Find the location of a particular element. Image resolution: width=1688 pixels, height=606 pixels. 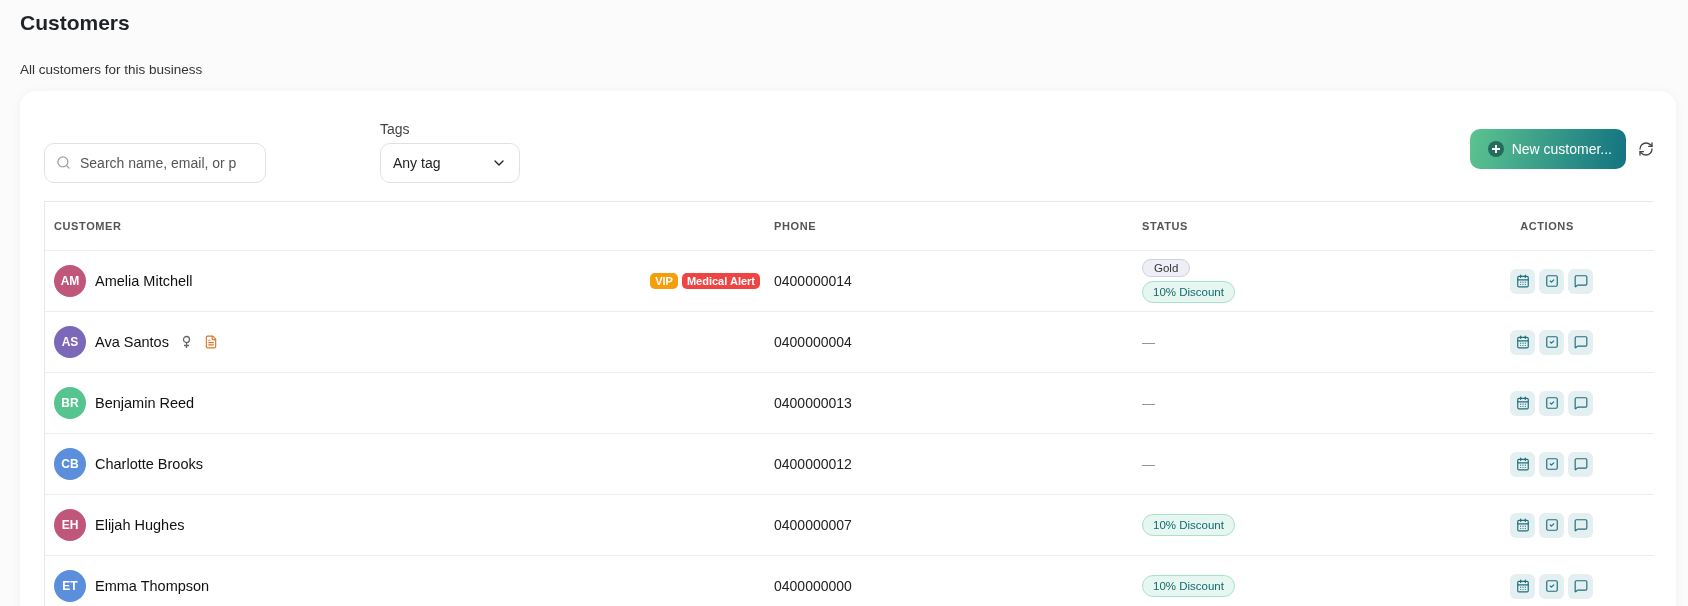

avatar: AM is located at coordinates (70, 281).